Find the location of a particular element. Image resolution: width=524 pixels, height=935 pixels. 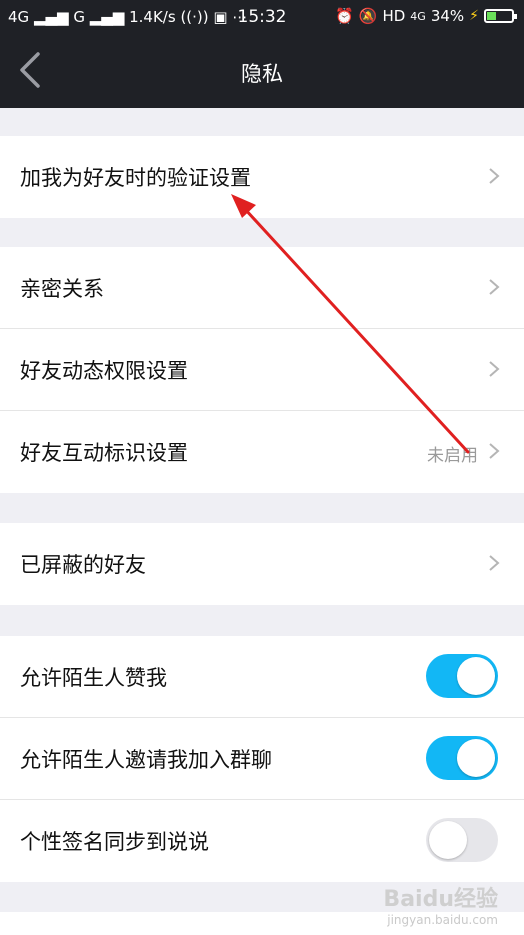

row-label: 个性签名同步到说说 is located at coordinates (114, 842).